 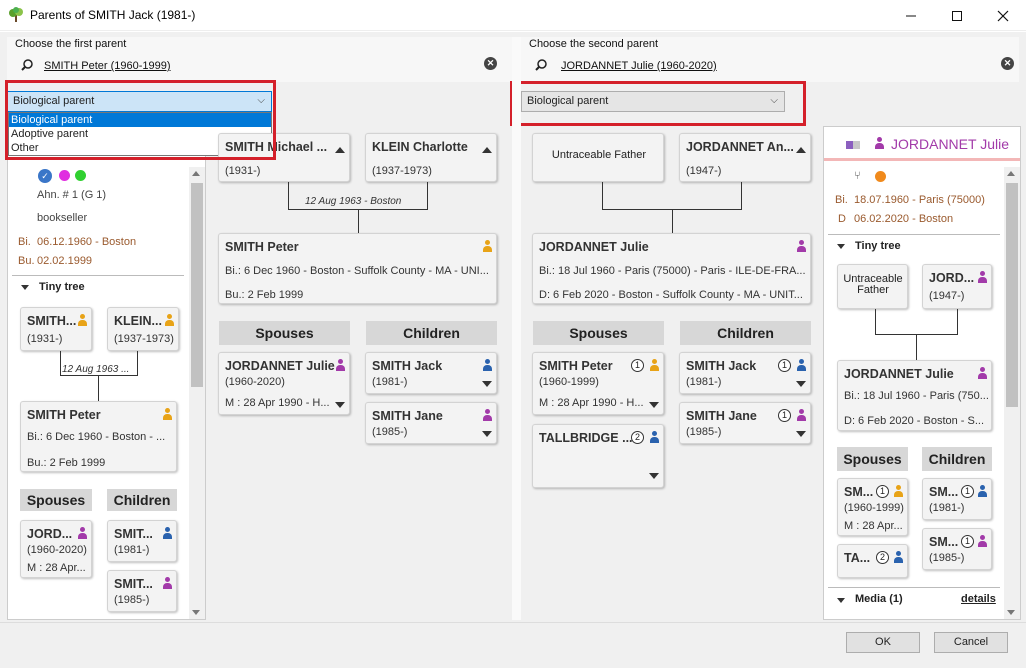 I want to click on mother-card: KLEIN... (1937-1973), so click(x=143, y=329).